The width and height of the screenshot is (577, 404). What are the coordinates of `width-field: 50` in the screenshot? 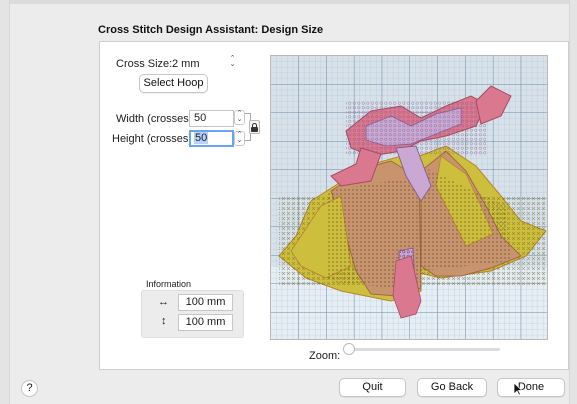 It's located at (211, 118).